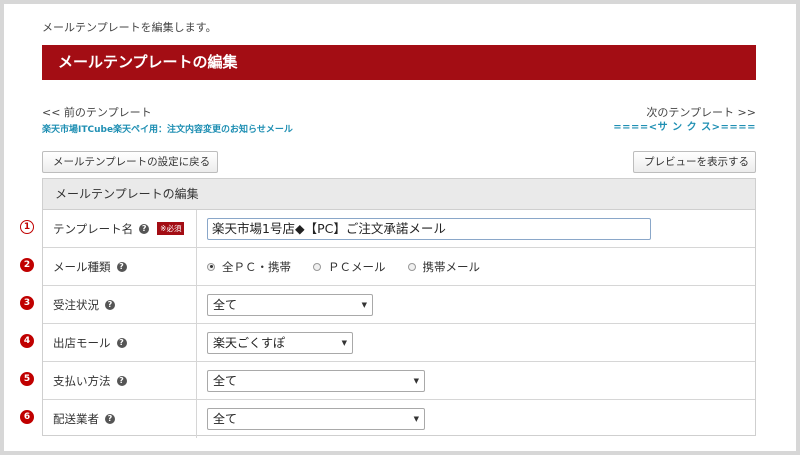  Describe the element at coordinates (82, 342) in the screenshot. I see `label-text: 出店モール` at that location.